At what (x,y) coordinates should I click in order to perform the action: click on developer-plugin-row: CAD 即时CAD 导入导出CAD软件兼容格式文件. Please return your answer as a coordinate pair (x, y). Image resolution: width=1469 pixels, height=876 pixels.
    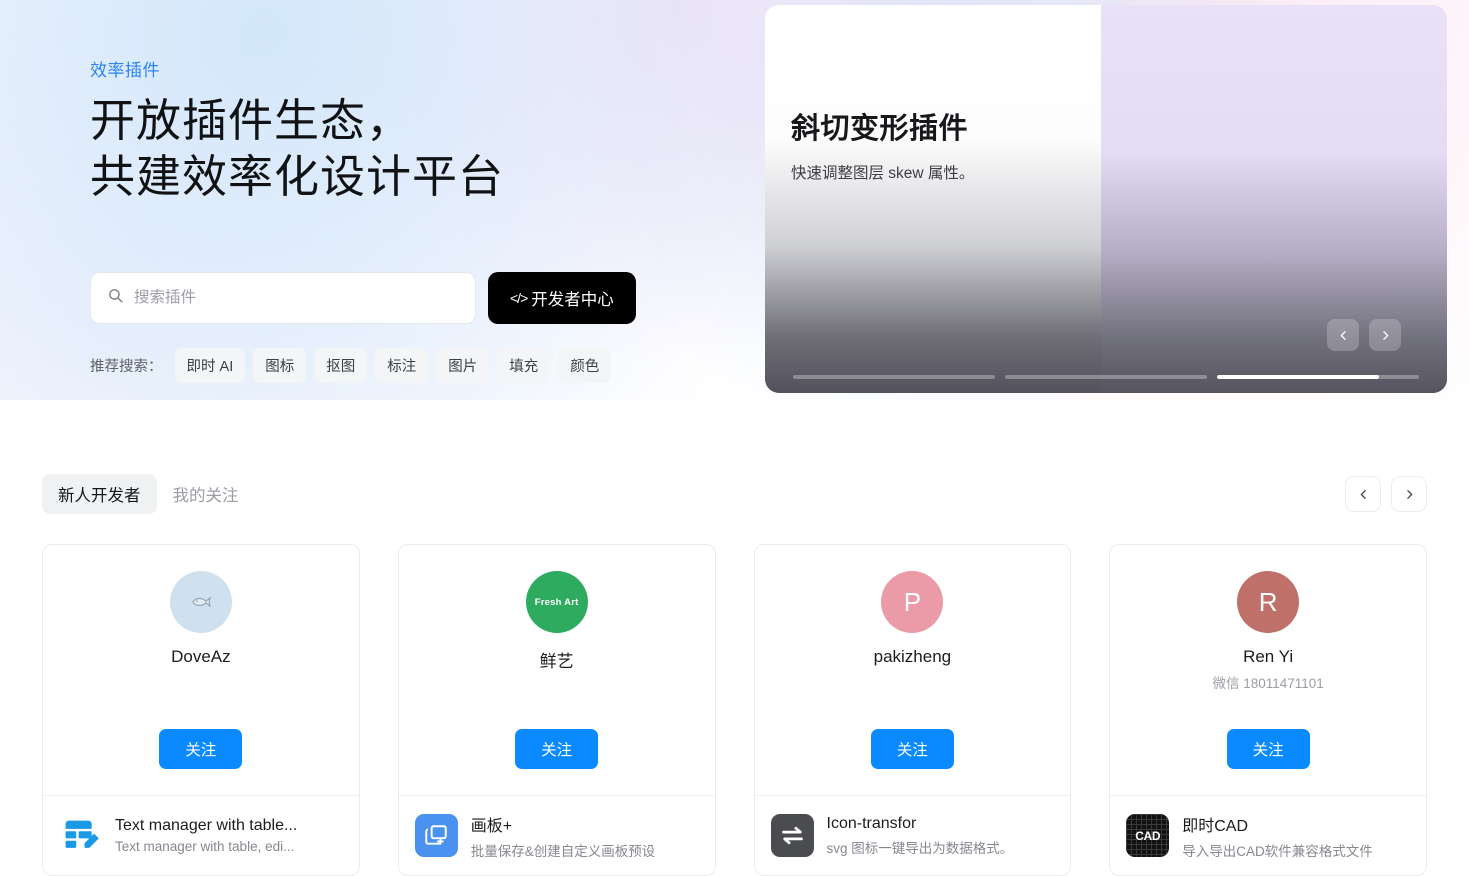
    Looking at the image, I should click on (1268, 835).